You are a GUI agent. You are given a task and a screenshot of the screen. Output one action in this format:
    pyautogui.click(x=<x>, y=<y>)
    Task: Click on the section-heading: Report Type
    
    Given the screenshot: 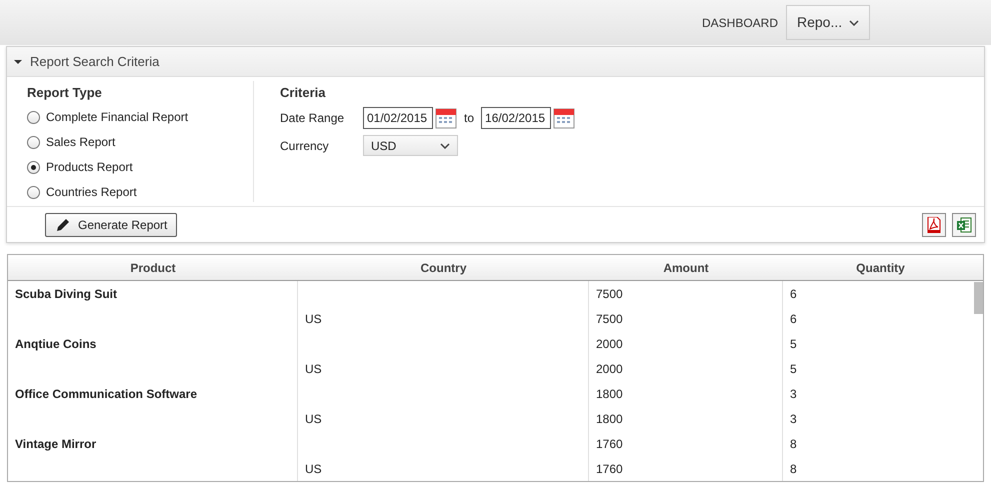 What is the action you would take?
    pyautogui.click(x=65, y=93)
    